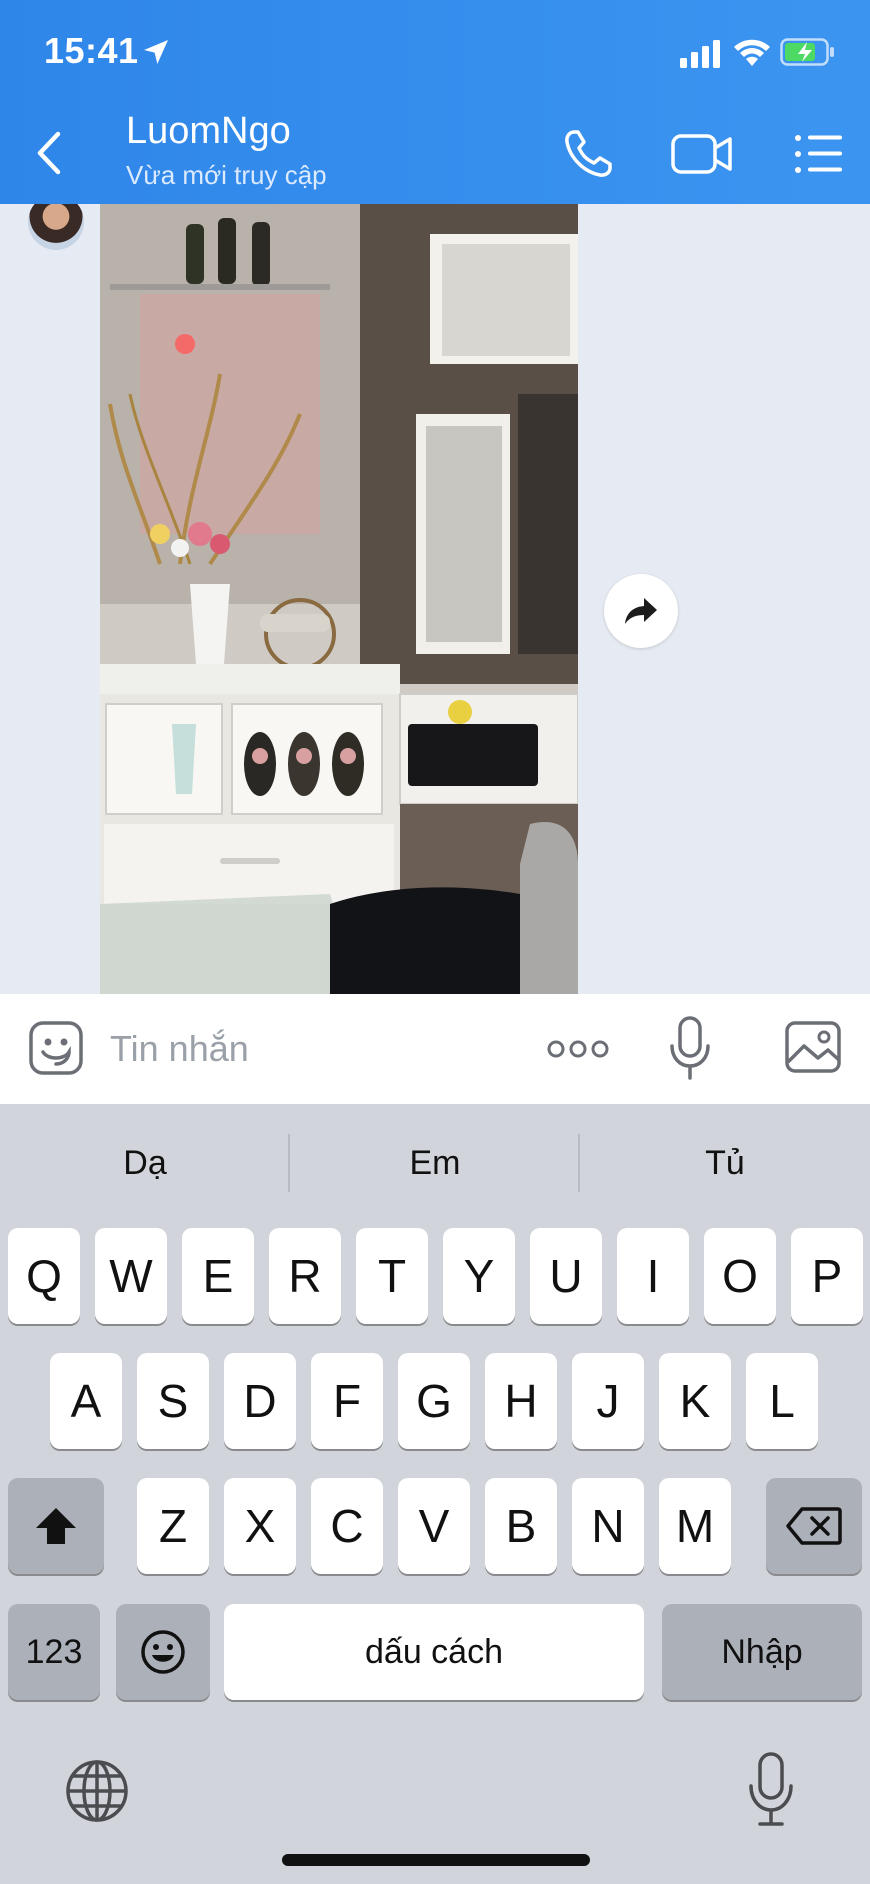 This screenshot has height=1884, width=870. Describe the element at coordinates (156, 52) in the screenshot. I see `location-arrow-icon` at that location.